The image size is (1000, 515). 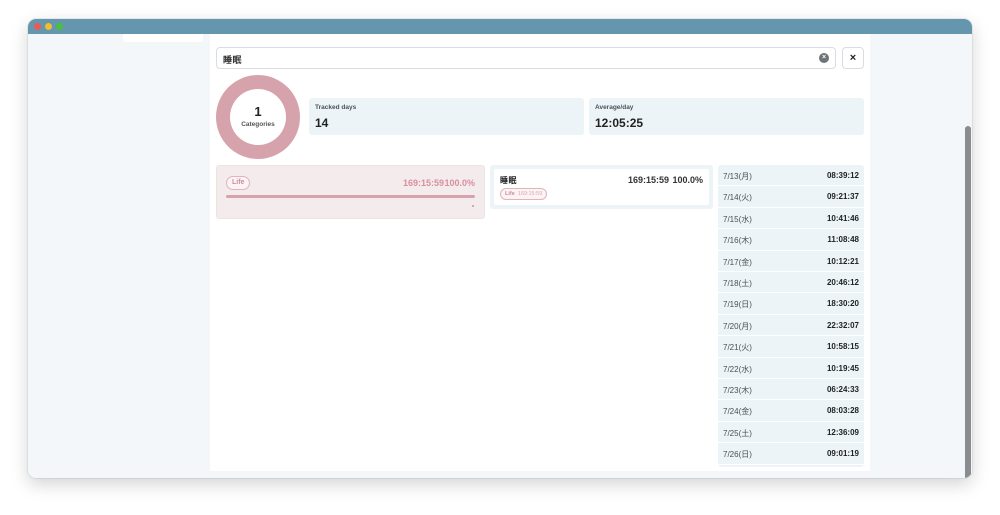 What do you see at coordinates (791, 326) in the screenshot?
I see `list-item: 7/20(月) 22:32:07` at bounding box center [791, 326].